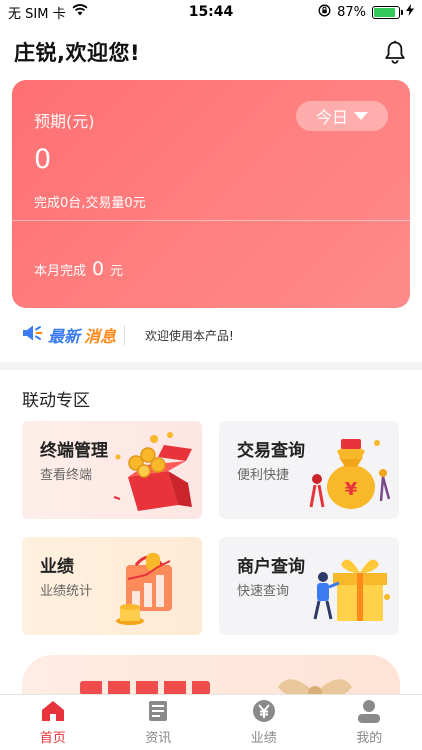 The image size is (422, 750). What do you see at coordinates (56, 401) in the screenshot?
I see `section-title: 联动专区` at bounding box center [56, 401].